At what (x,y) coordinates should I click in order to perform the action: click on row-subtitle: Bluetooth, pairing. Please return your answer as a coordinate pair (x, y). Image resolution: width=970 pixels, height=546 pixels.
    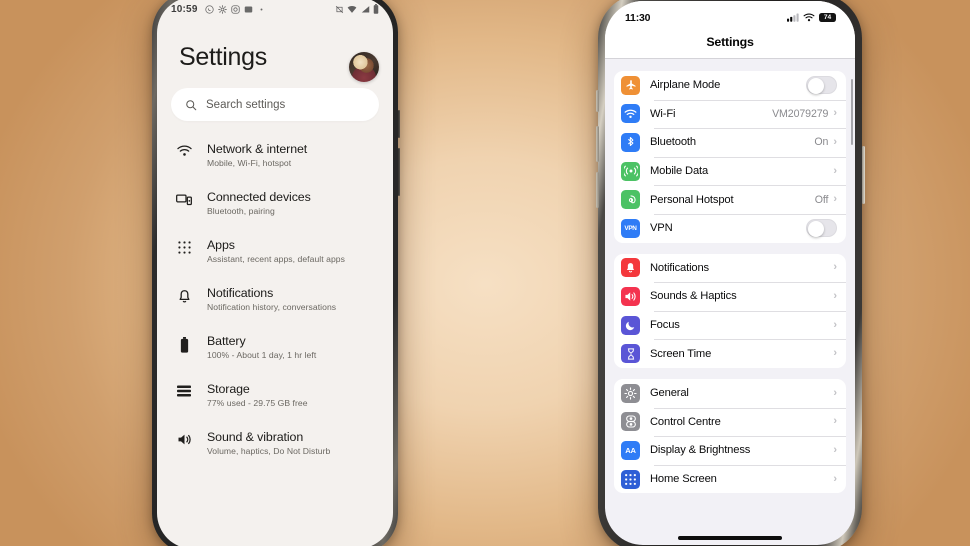
    Looking at the image, I should click on (241, 211).